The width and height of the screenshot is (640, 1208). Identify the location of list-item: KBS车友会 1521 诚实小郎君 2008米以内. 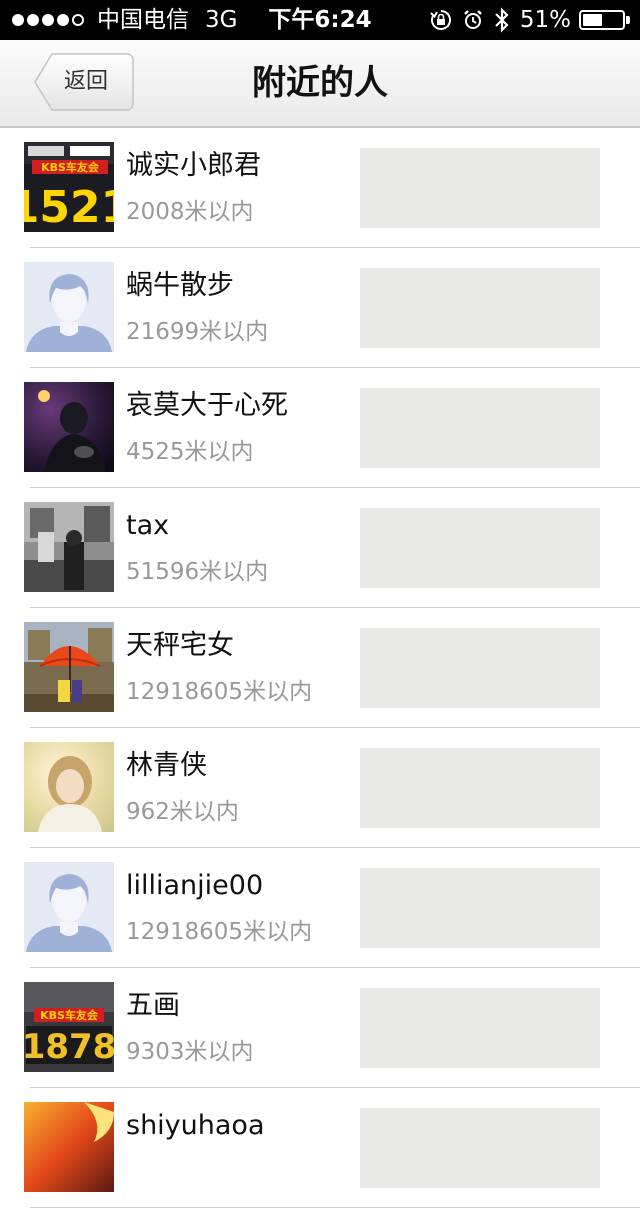
(320, 188).